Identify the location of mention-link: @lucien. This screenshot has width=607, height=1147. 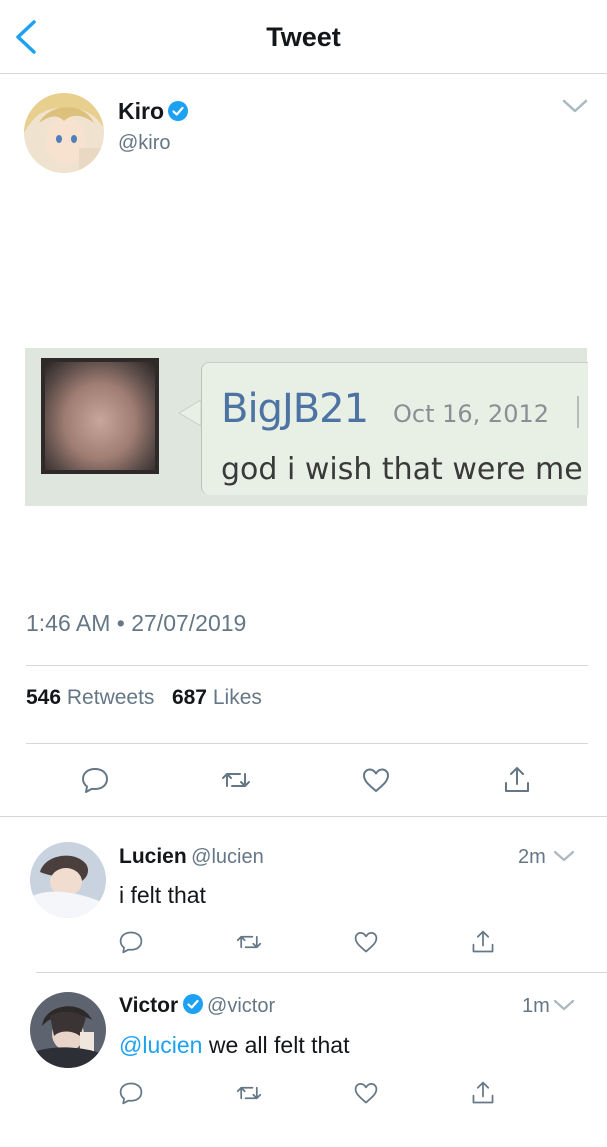
(160, 1045).